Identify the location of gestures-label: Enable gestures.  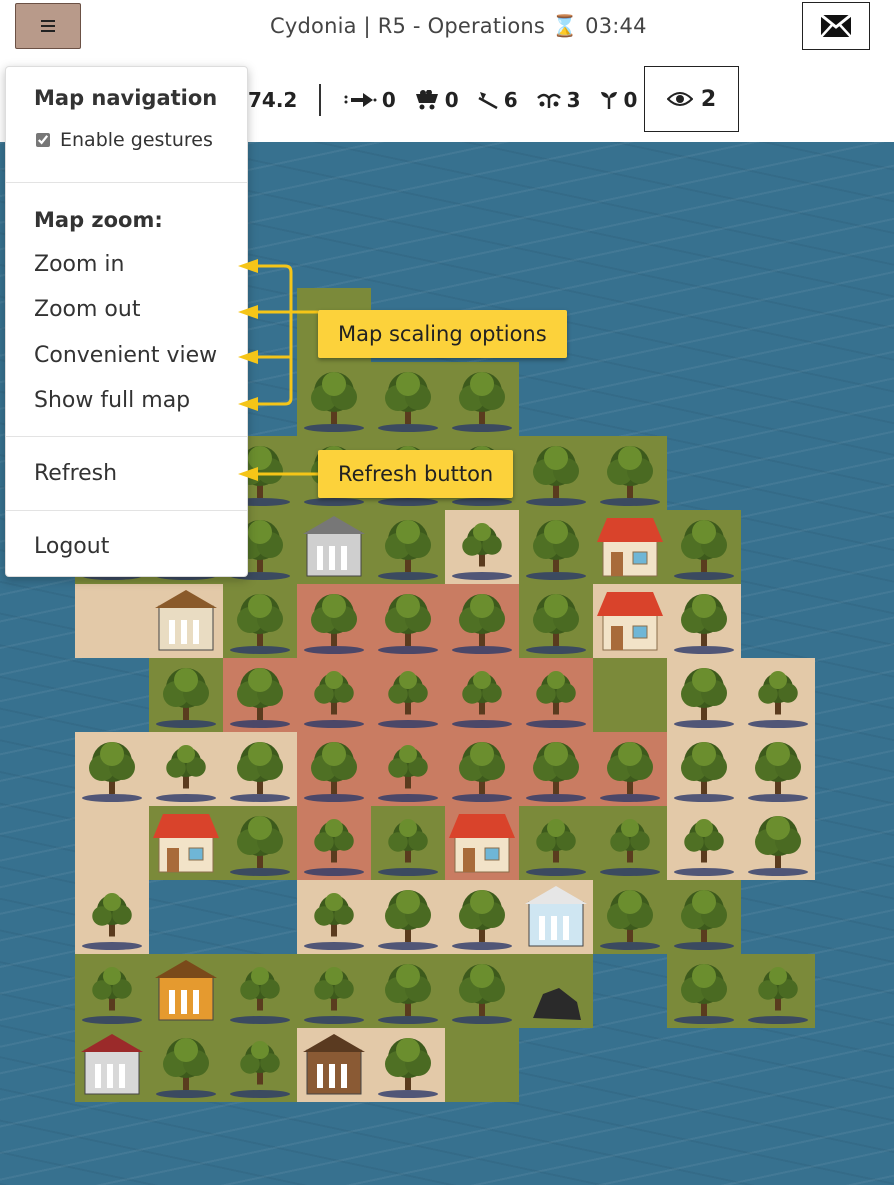
(136, 140).